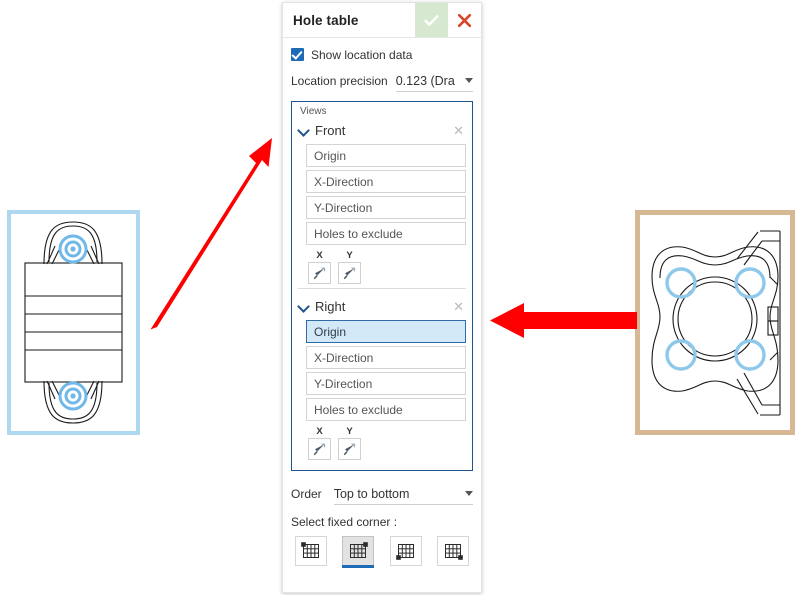  I want to click on show-location-data-label: Show location data, so click(362, 54).